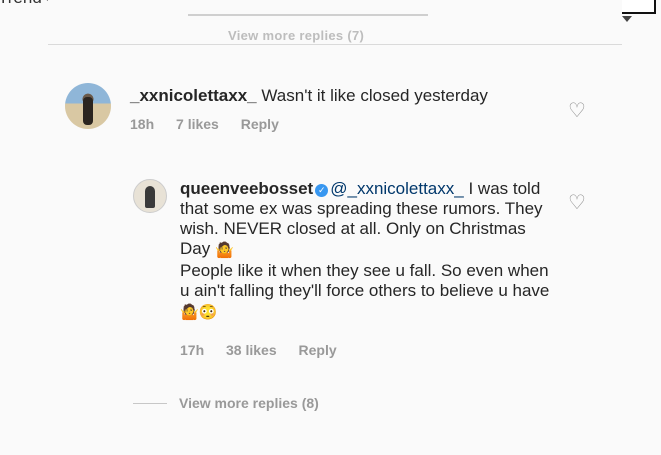 Image resolution: width=661 pixels, height=455 pixels. I want to click on comment-meta: 17h 38 likes Reply, so click(267, 350).